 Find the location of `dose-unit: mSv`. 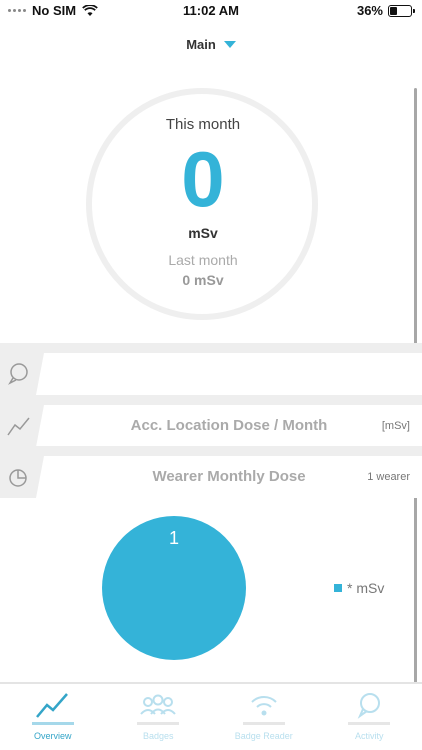

dose-unit: mSv is located at coordinates (203, 233).